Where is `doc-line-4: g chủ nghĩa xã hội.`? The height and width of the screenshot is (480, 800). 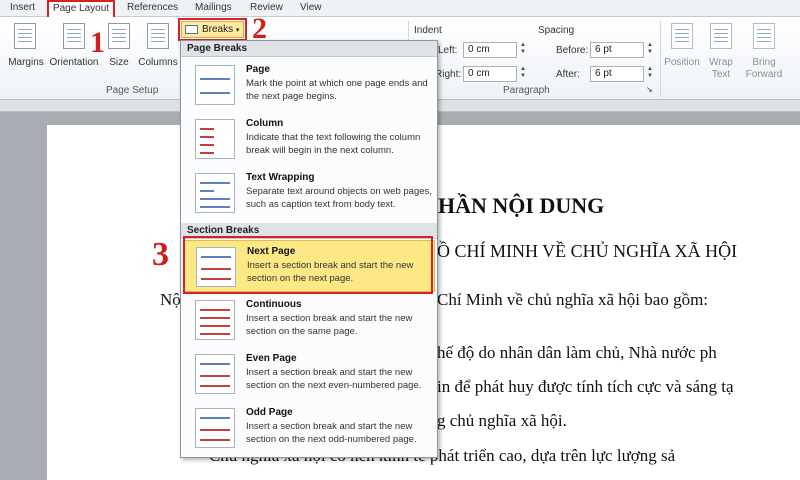 doc-line-4: g chủ nghĩa xã hội. is located at coordinates (502, 420).